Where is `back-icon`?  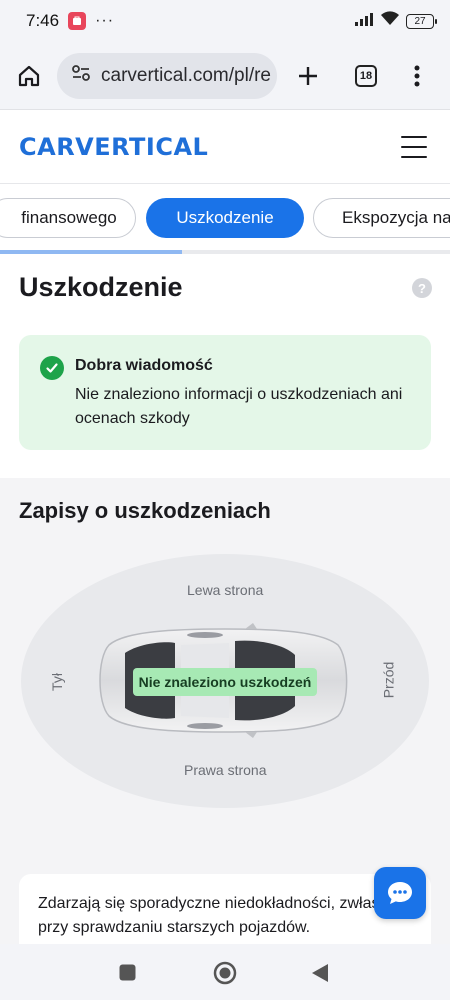 back-icon is located at coordinates (320, 973).